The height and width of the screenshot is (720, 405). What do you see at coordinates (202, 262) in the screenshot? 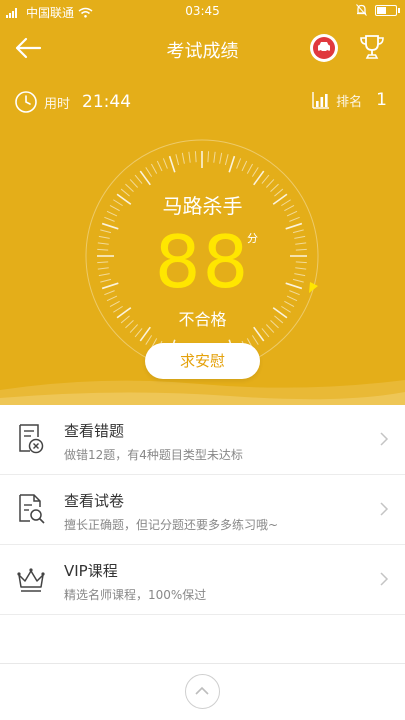
I see `score-value: 88` at bounding box center [202, 262].